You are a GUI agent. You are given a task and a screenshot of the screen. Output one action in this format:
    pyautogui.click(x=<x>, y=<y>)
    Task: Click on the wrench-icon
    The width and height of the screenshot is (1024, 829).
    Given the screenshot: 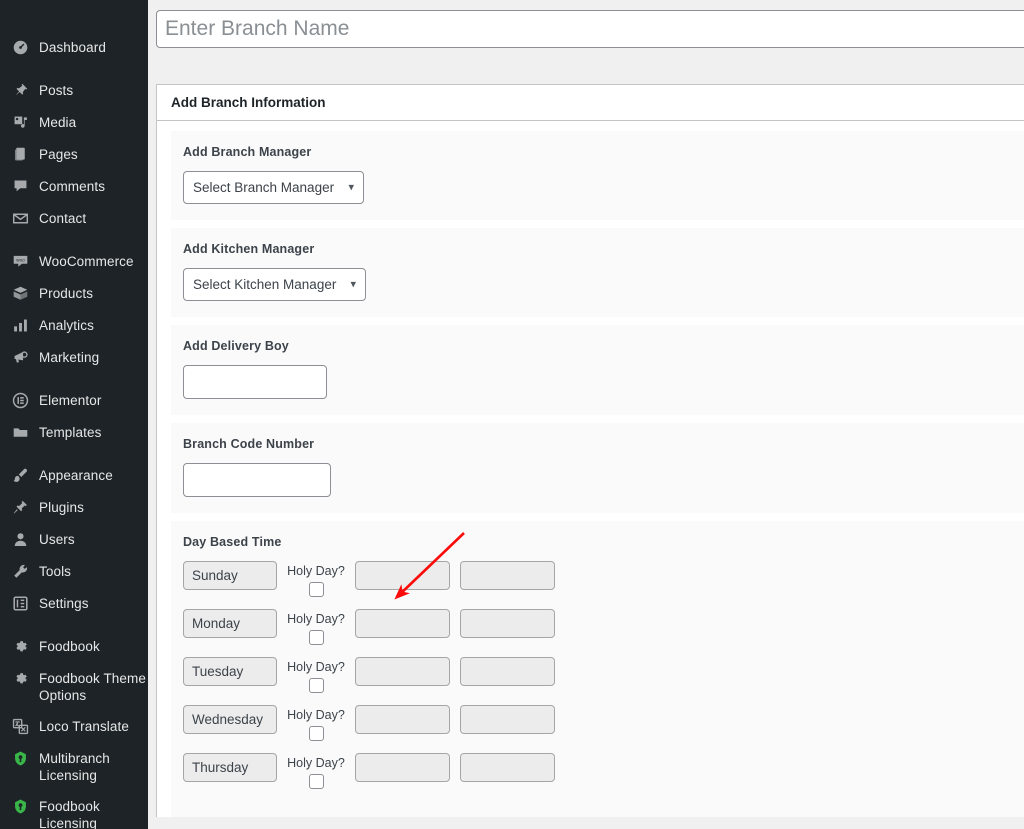 What is the action you would take?
    pyautogui.click(x=20, y=571)
    